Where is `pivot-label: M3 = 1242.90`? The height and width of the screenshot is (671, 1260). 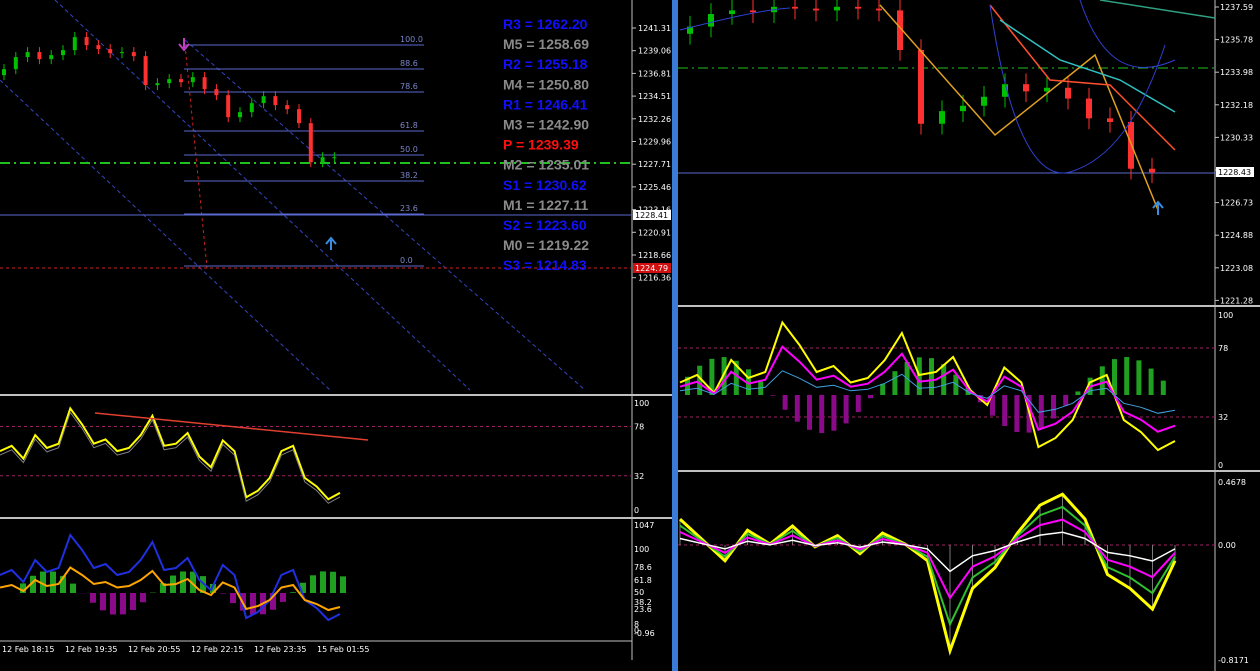
pivot-label: M3 = 1242.90 is located at coordinates (546, 125).